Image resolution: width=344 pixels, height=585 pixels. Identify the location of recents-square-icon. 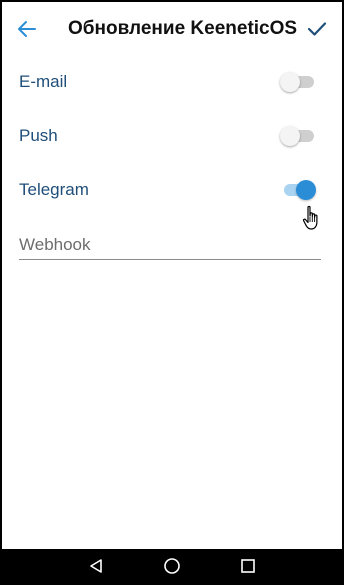
(248, 566).